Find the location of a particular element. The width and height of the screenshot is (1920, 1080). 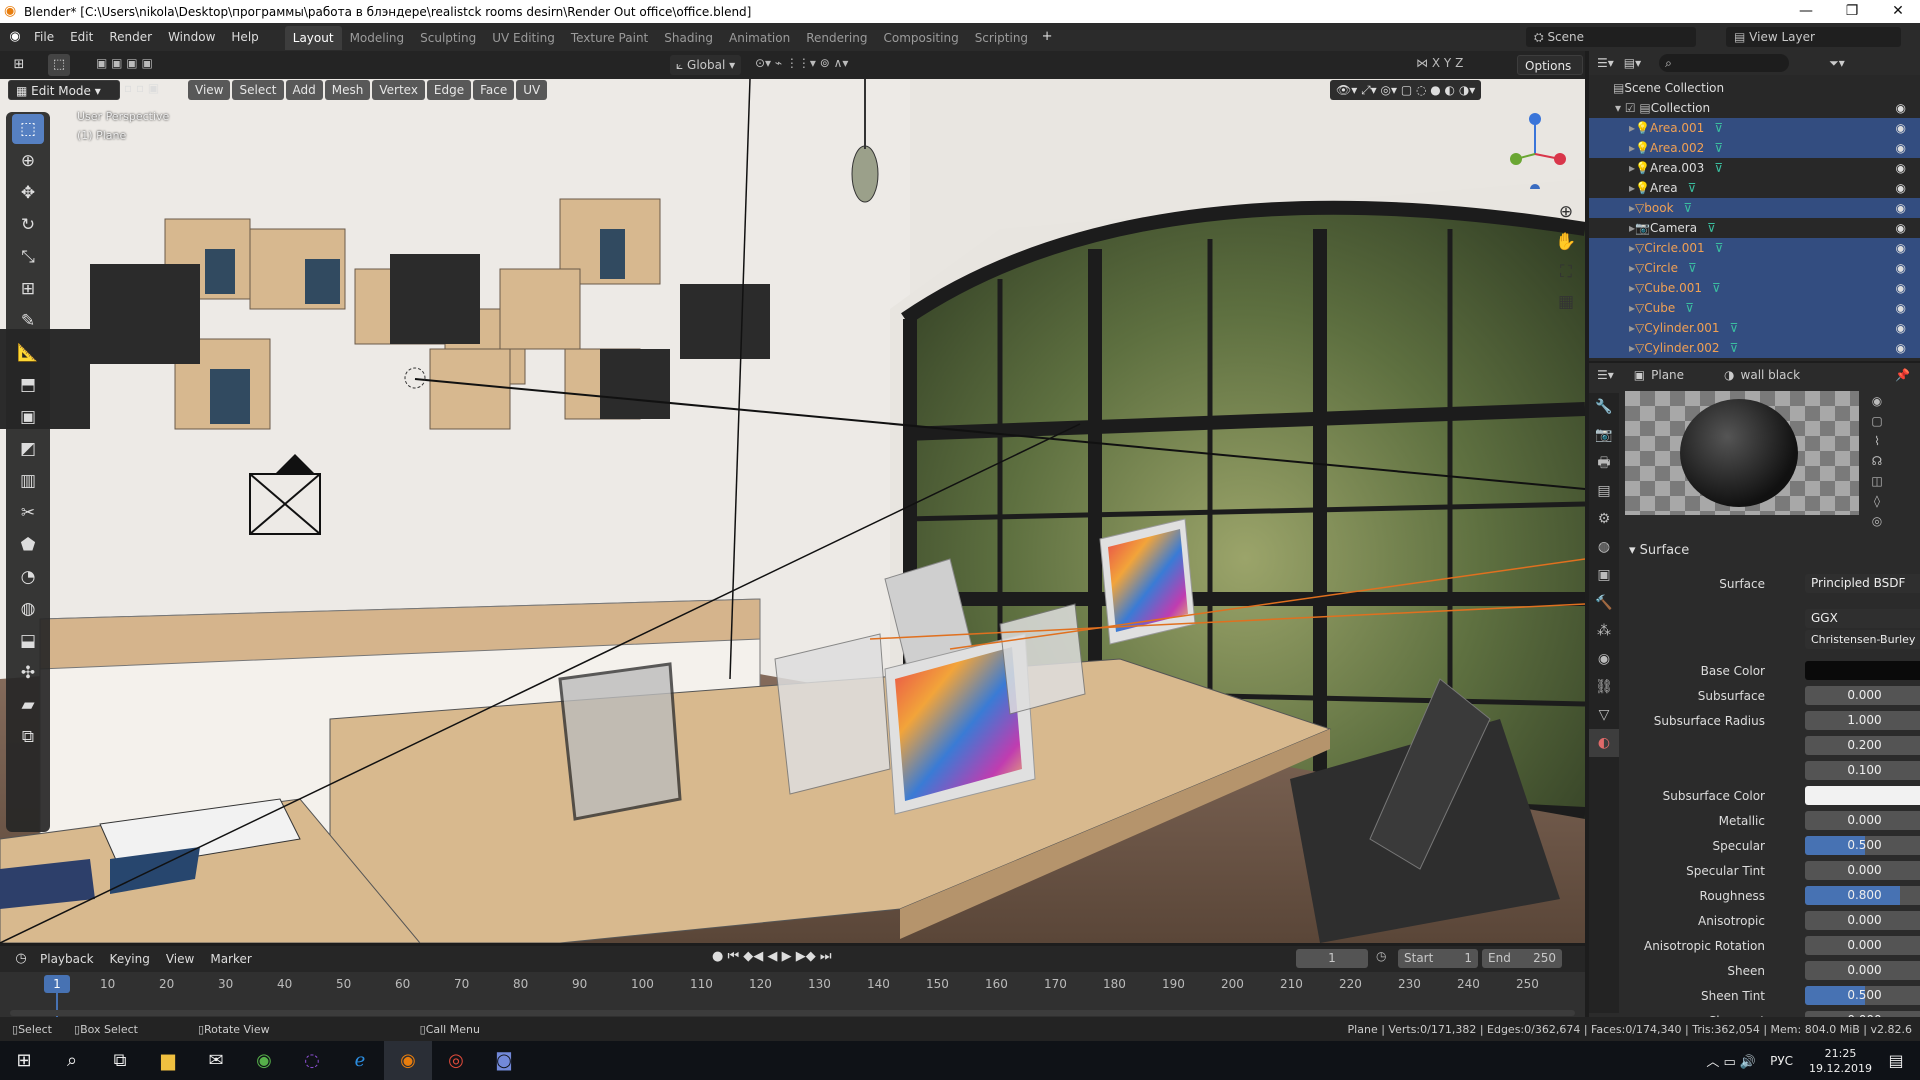

output-tab-icon: 🖶 is located at coordinates (1604, 463).